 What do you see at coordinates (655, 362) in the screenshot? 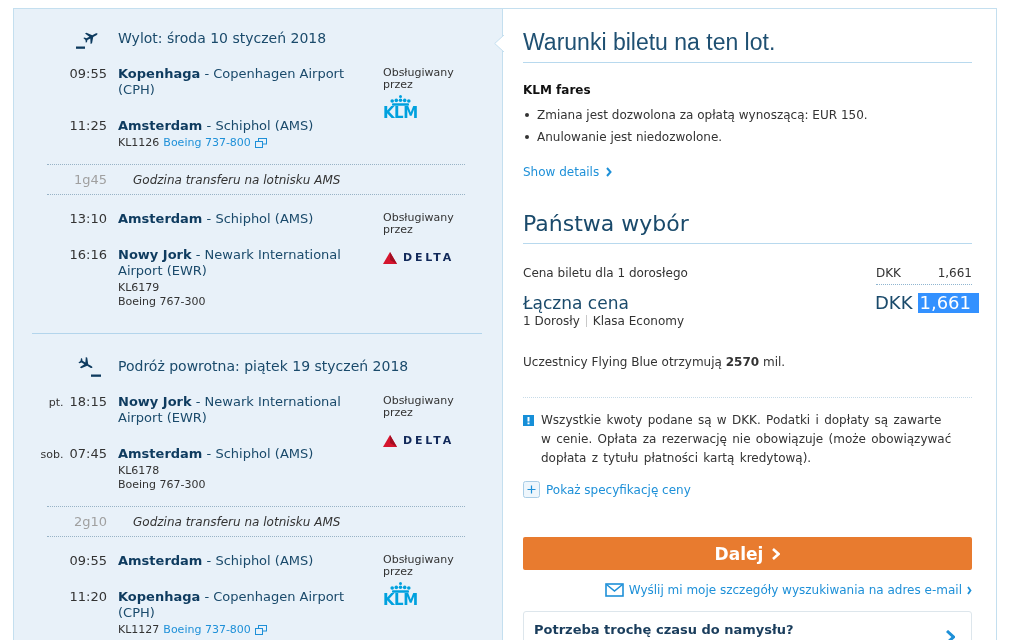
I see `miles-note: Uczestnicy Flying Blue otrzymują 2570 mil.` at bounding box center [655, 362].